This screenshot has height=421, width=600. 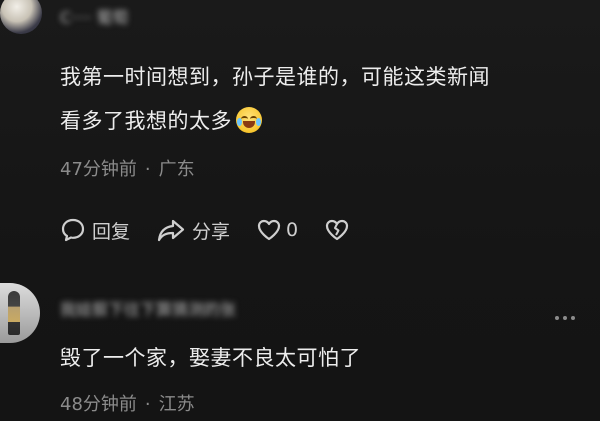 What do you see at coordinates (148, 308) in the screenshot?
I see `comment-username: 我娃狠下往下算猜测的张` at bounding box center [148, 308].